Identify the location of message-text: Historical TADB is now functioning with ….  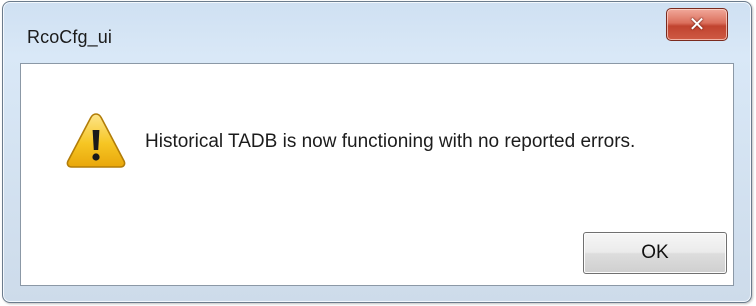
(390, 141).